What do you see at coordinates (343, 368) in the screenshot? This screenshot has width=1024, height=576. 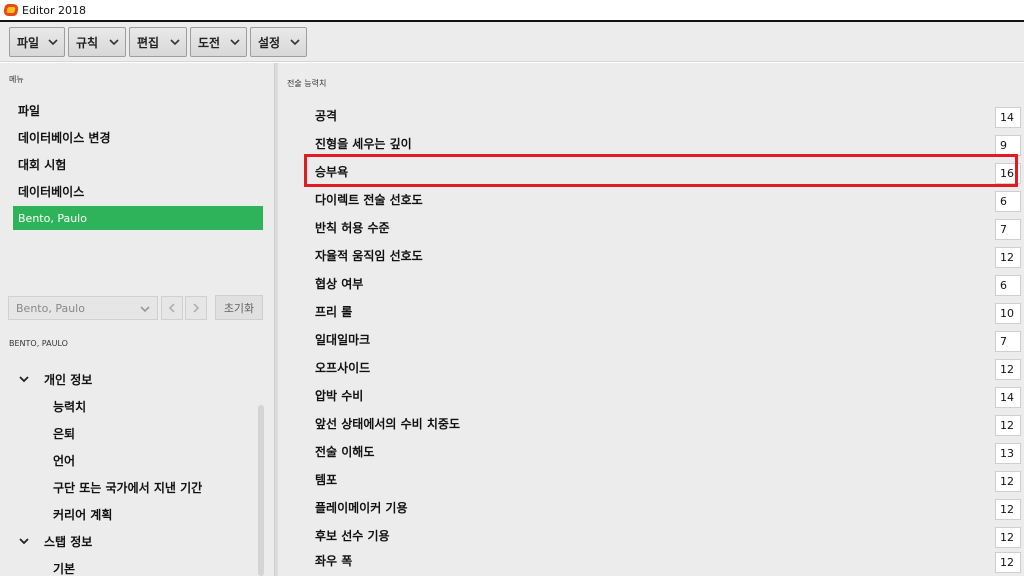 I see `attribute-label: 오프사이드` at bounding box center [343, 368].